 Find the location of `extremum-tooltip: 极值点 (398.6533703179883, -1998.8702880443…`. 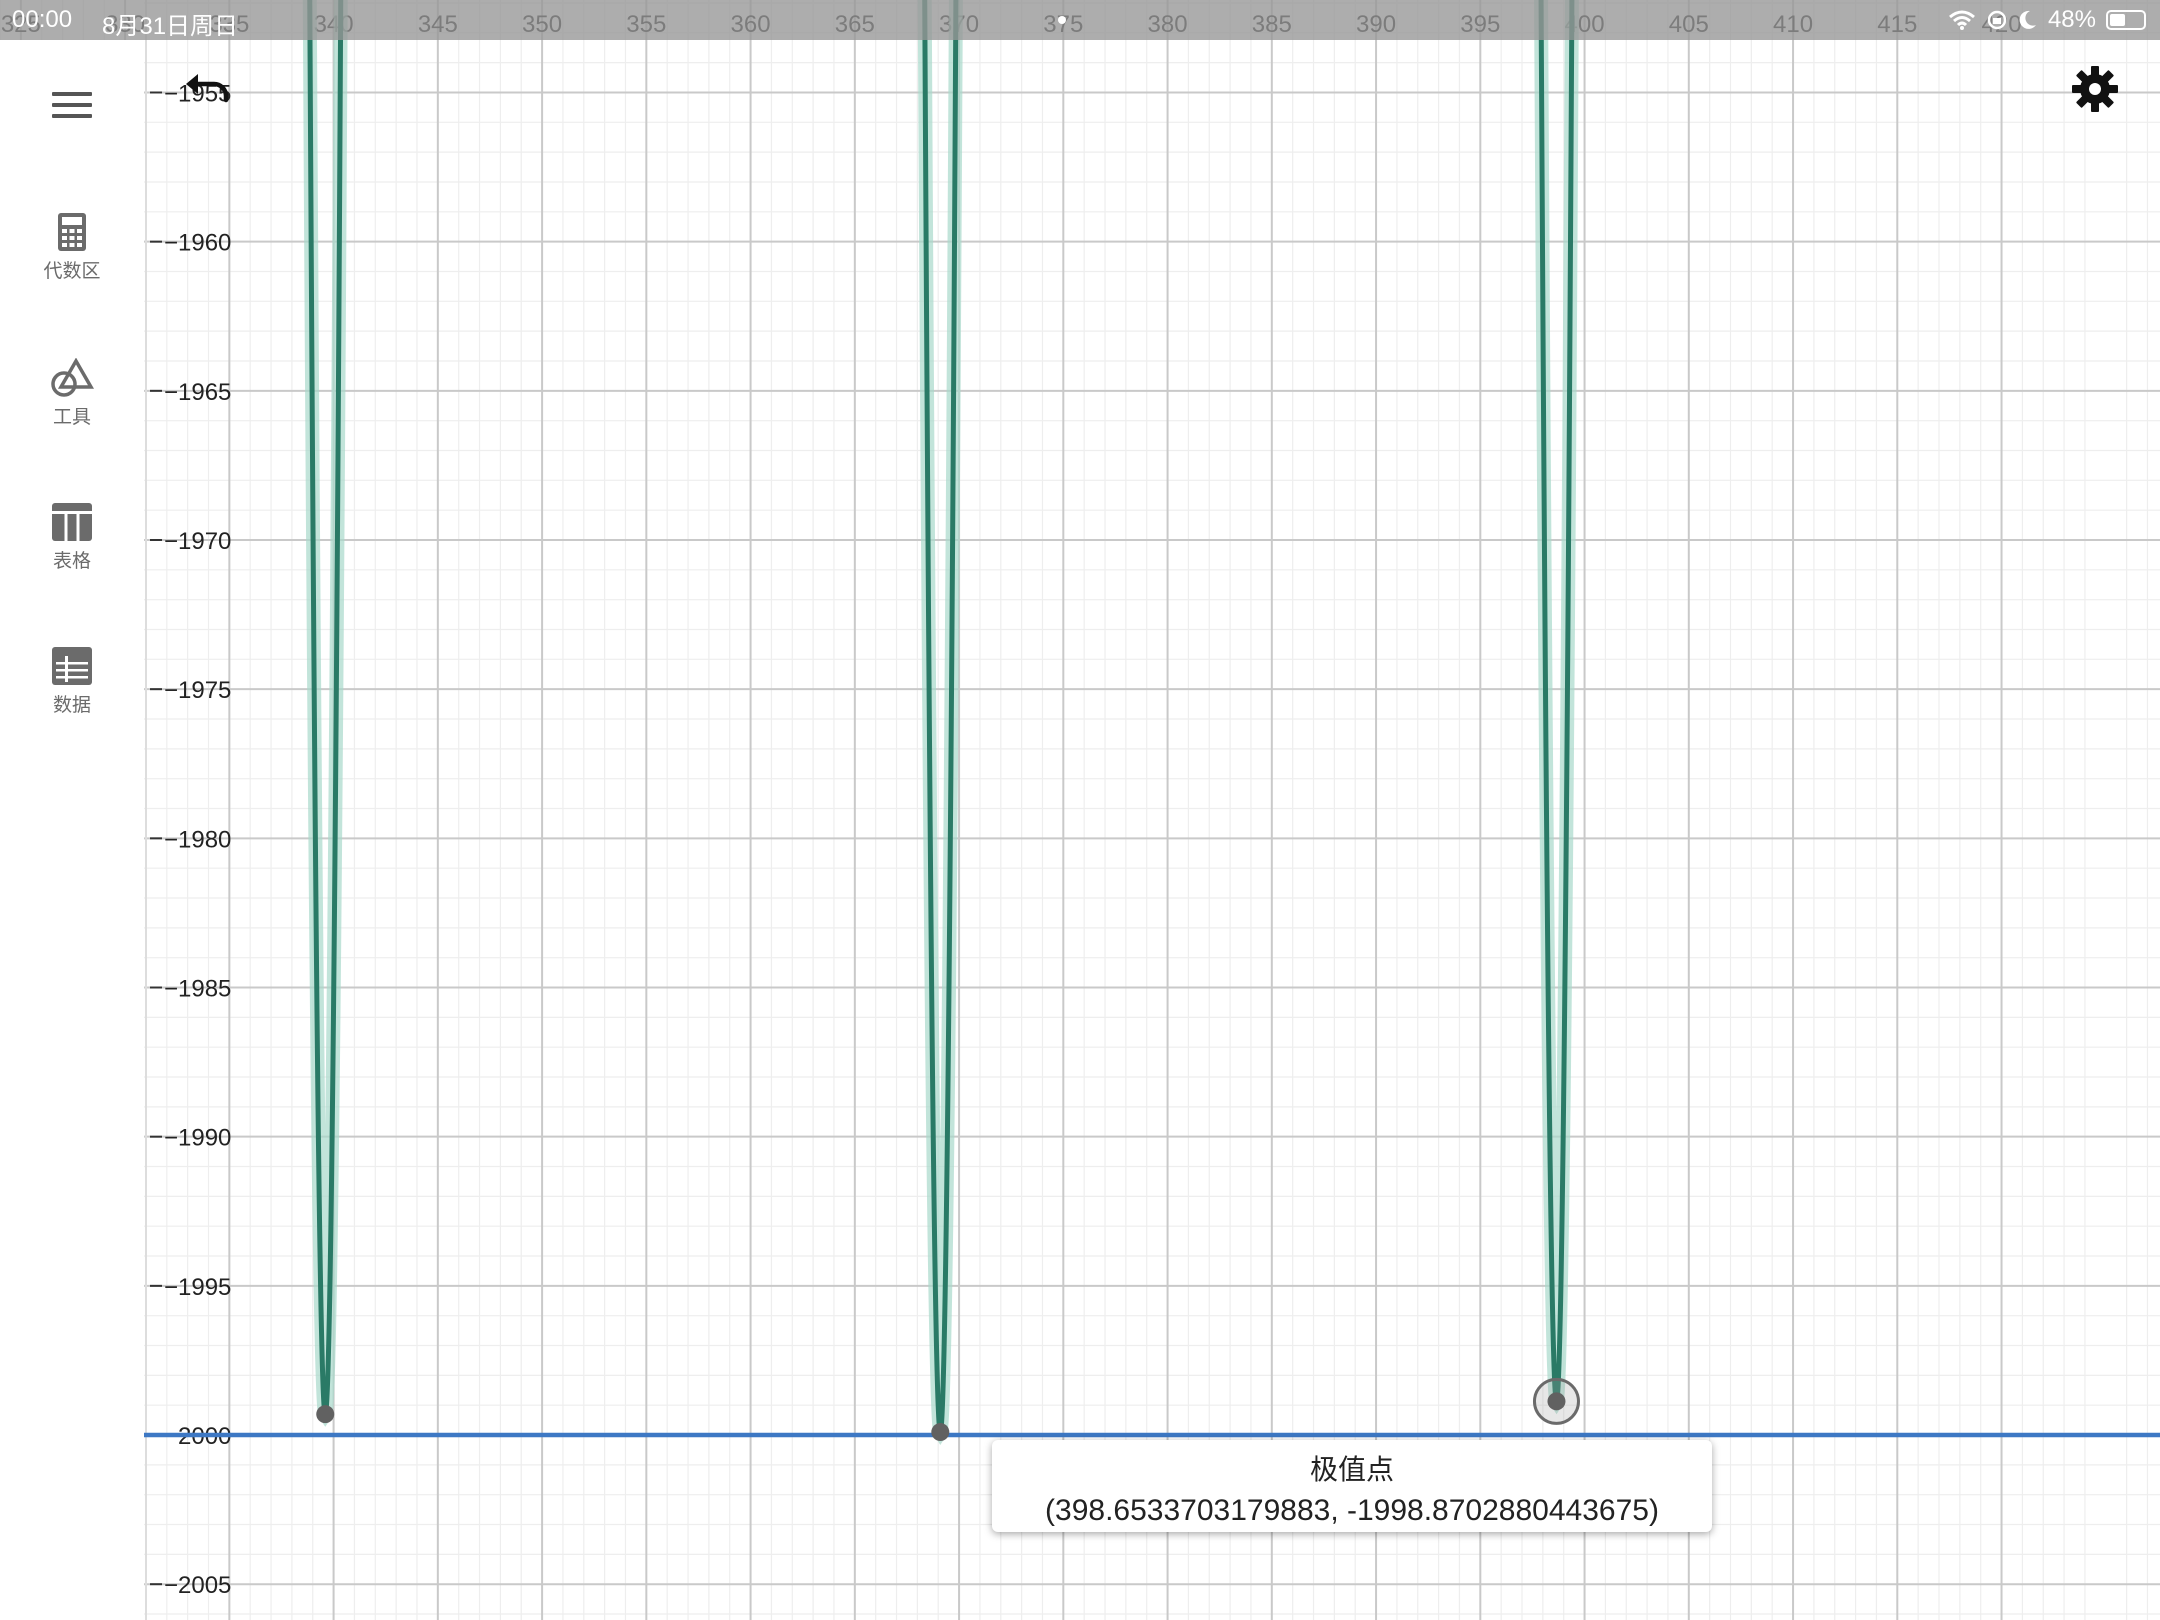

extremum-tooltip: 极值点 (398.6533703179883, -1998.8702880443… is located at coordinates (1352, 1486).